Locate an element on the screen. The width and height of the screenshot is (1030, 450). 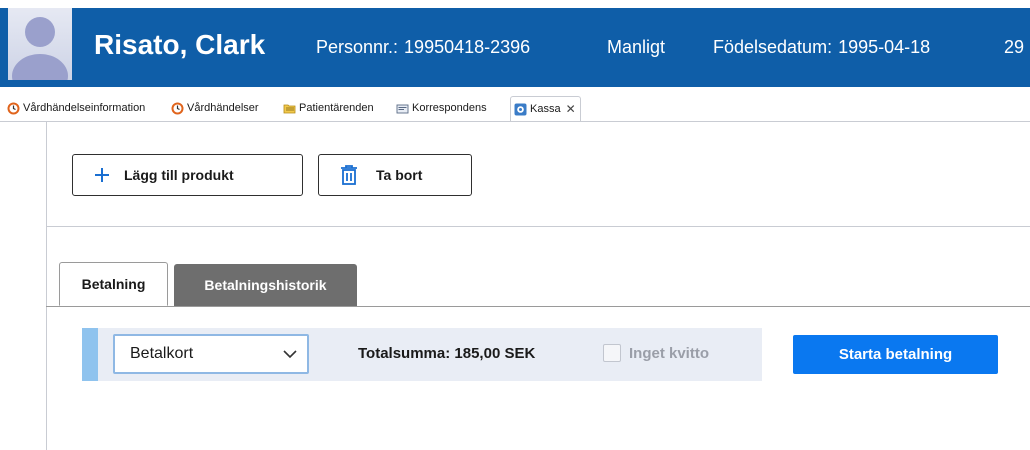
tab-patientarenden: Patientärenden is located at coordinates (328, 108).